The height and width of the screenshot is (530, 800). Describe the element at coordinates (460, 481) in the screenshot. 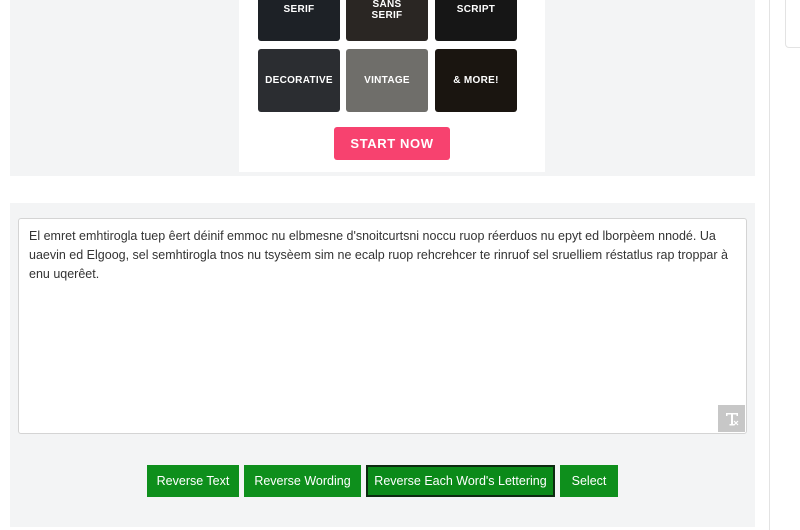

I see `reverse-each-word-button: Reverse Each Word's Lettering` at that location.